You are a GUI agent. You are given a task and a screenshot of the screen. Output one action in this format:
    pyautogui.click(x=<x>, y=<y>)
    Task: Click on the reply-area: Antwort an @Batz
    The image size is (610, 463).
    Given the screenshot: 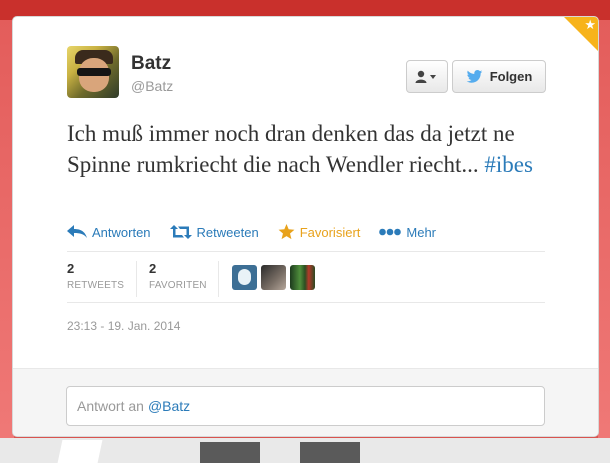 What is the action you would take?
    pyautogui.click(x=305, y=402)
    